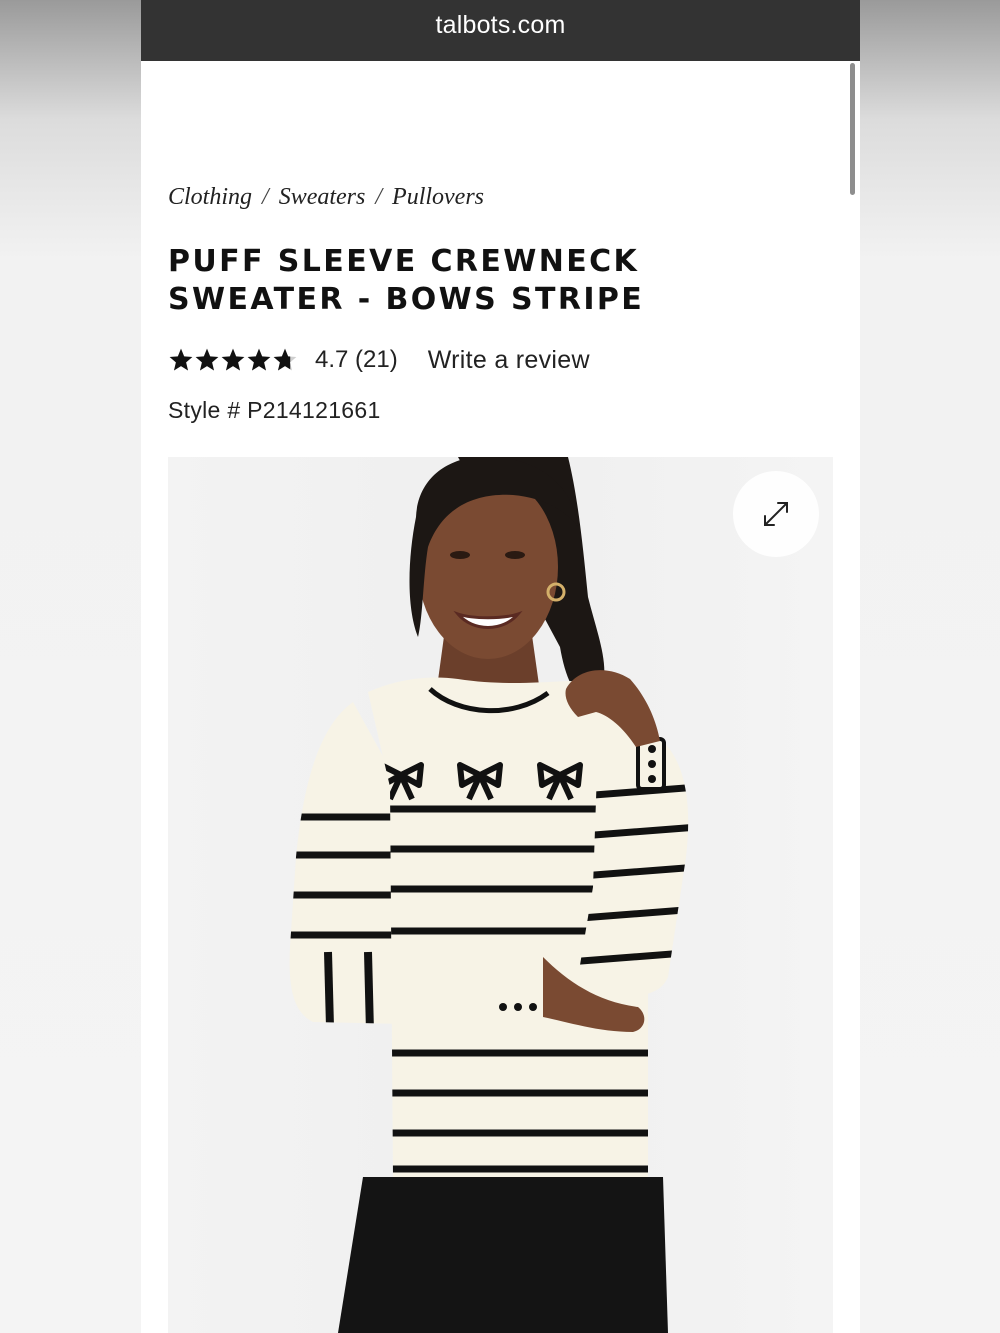 The width and height of the screenshot is (1000, 1333). What do you see at coordinates (500, 25) in the screenshot?
I see `url-text: talbots.com` at bounding box center [500, 25].